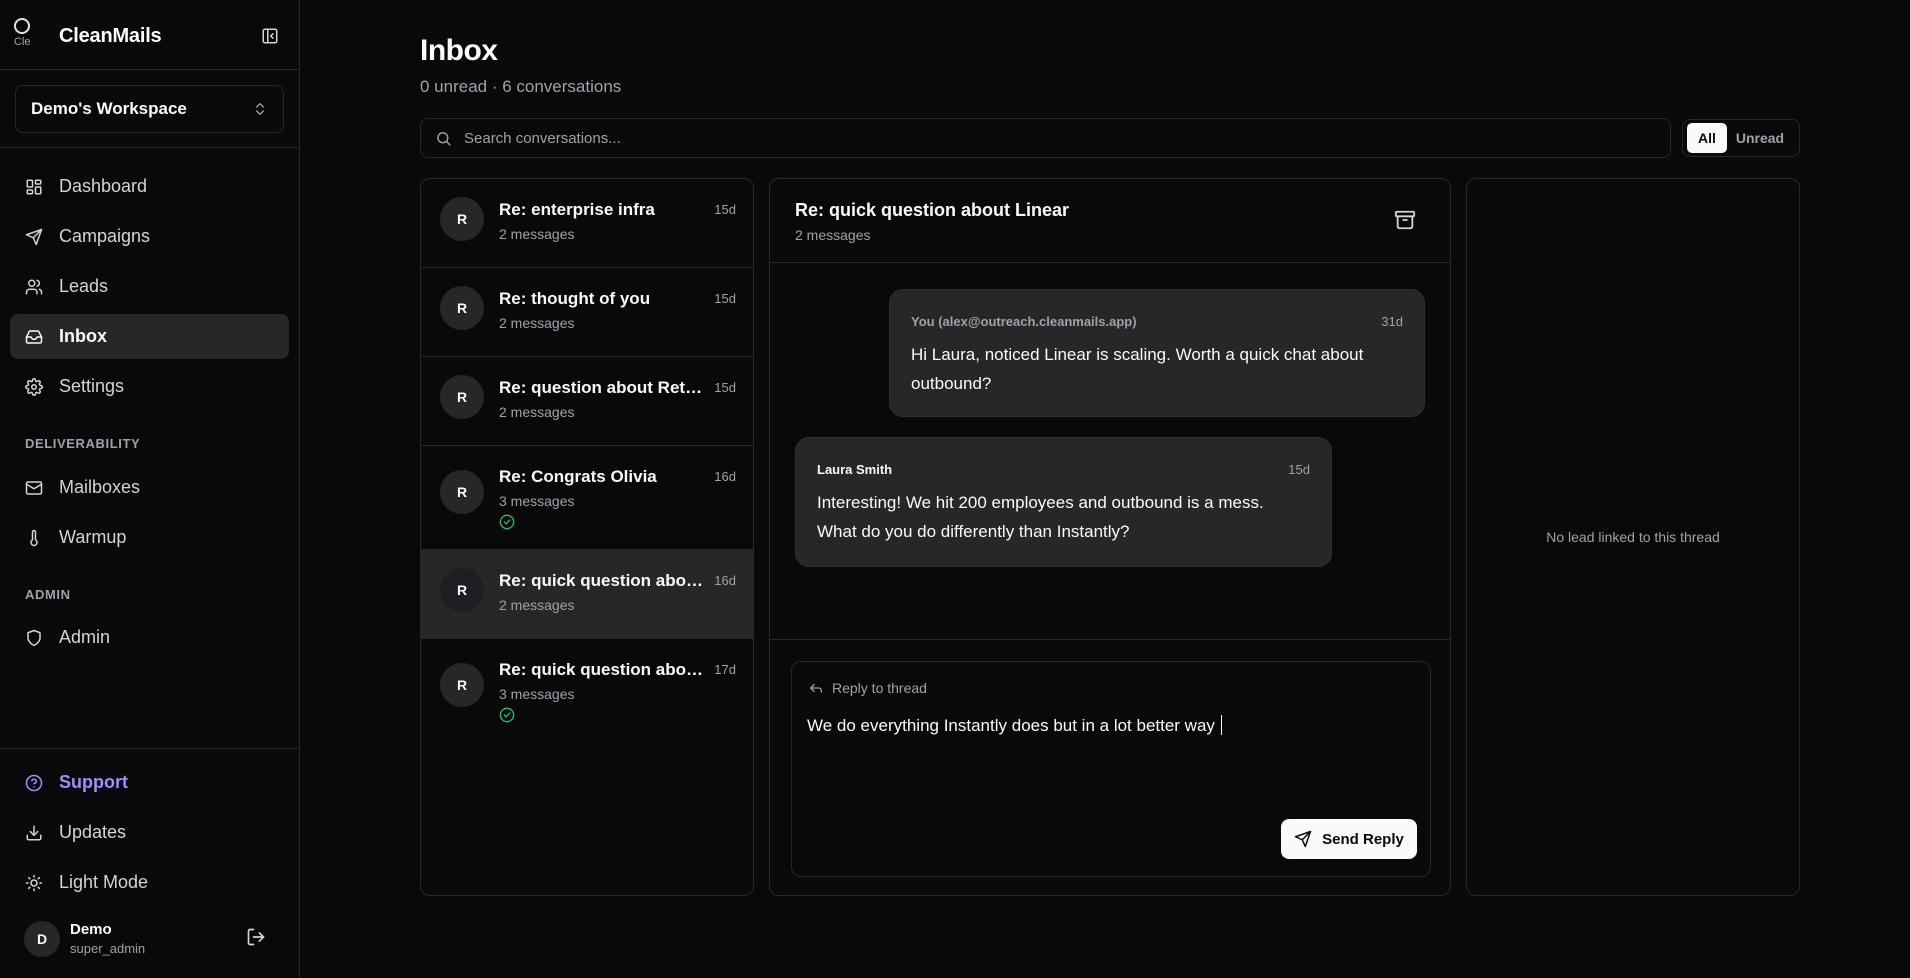 The height and width of the screenshot is (978, 1910). What do you see at coordinates (149, 537) in the screenshot?
I see `sidebar-item-warmup: Warmup` at bounding box center [149, 537].